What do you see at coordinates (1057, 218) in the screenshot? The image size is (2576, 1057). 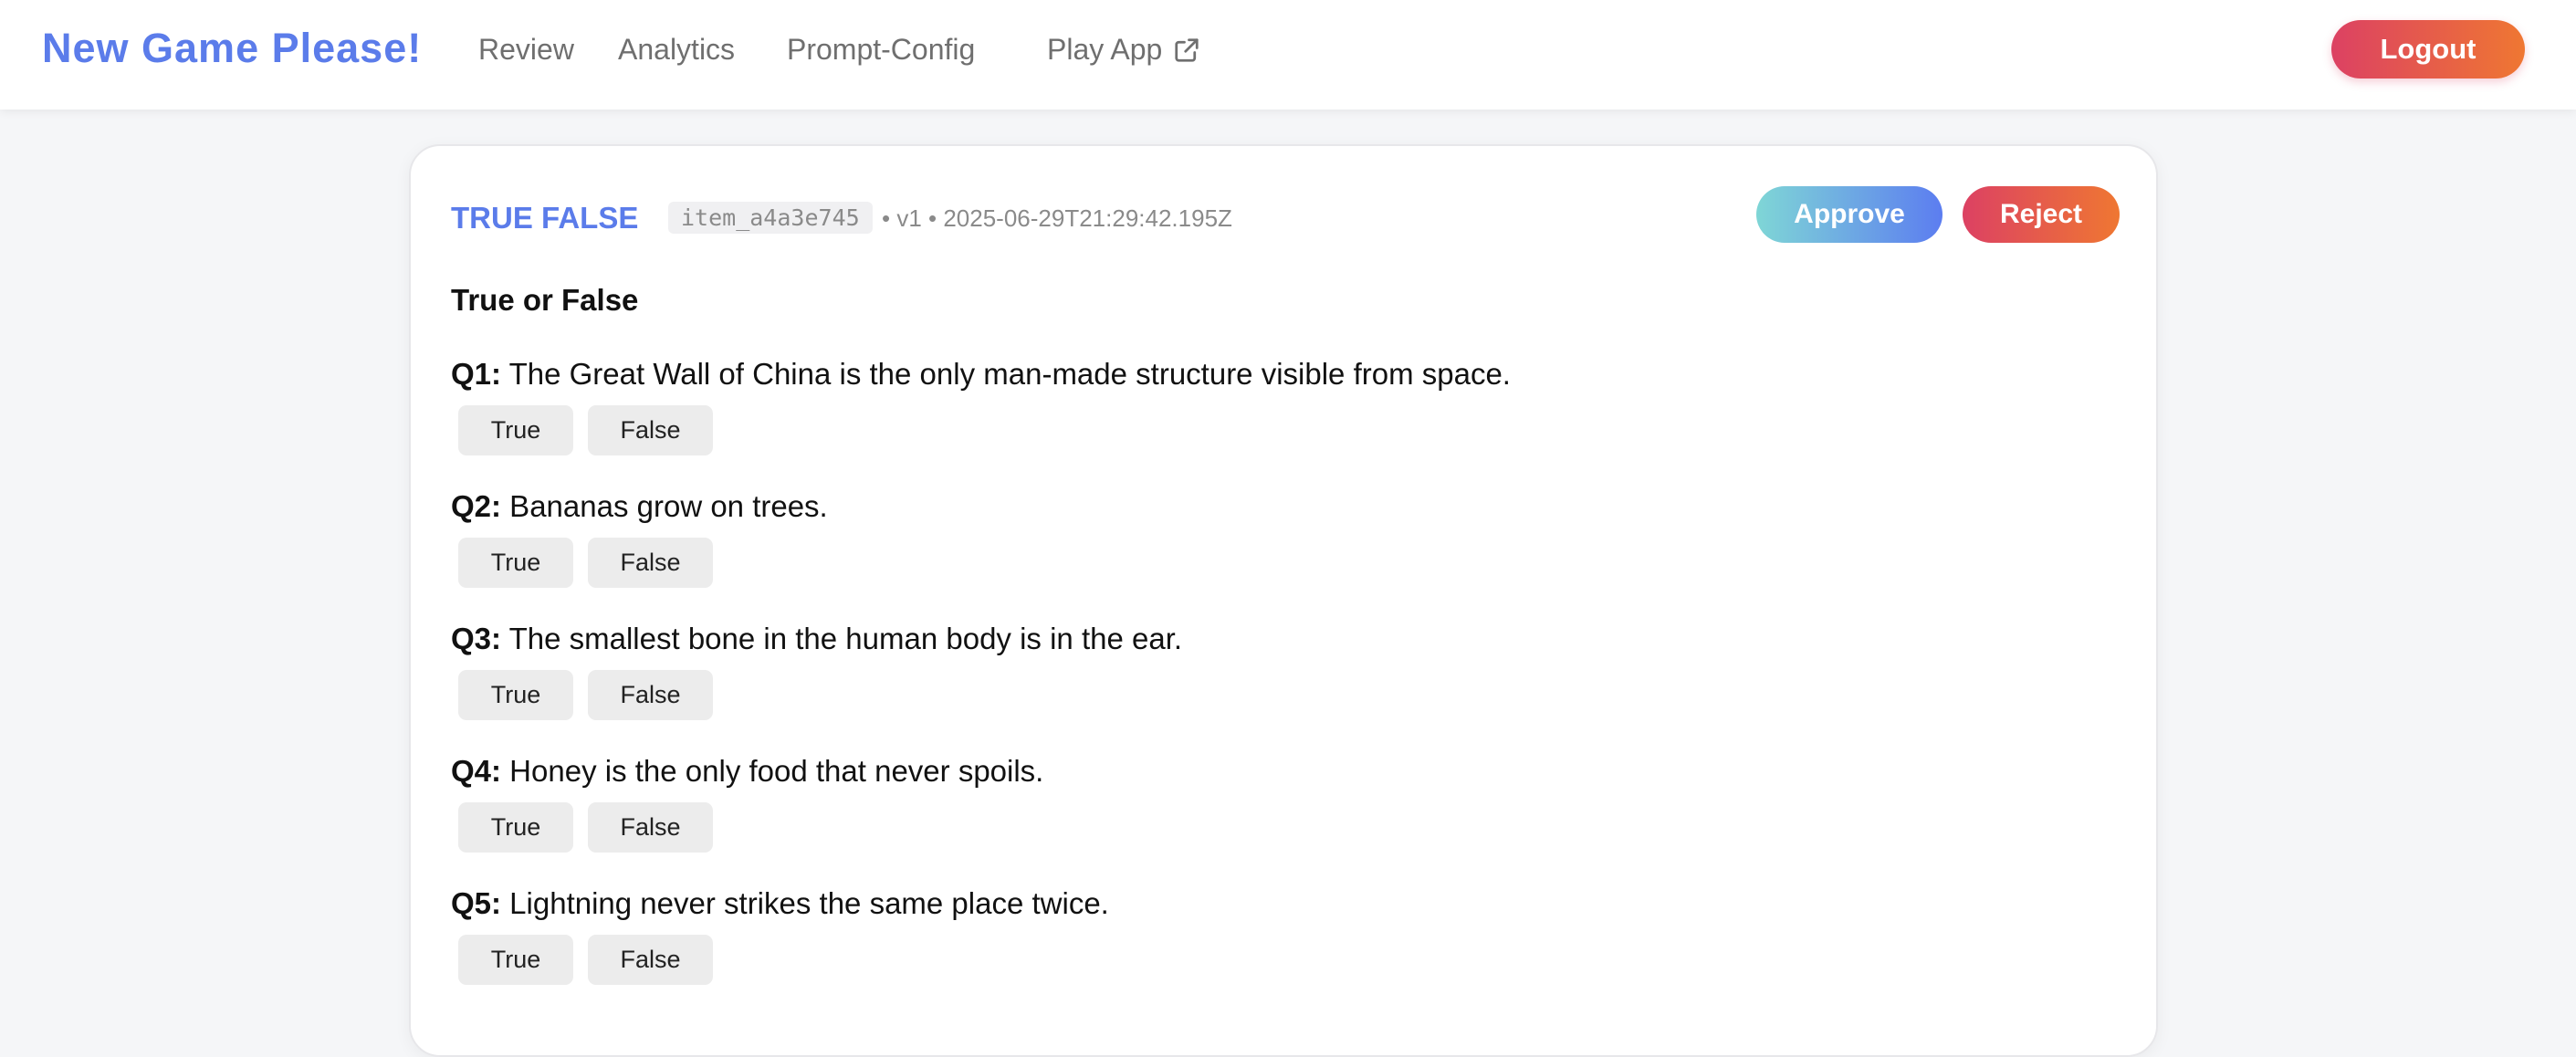 I see `item-meta: • v1 • 2025-06-29T21:29:42.195Z` at bounding box center [1057, 218].